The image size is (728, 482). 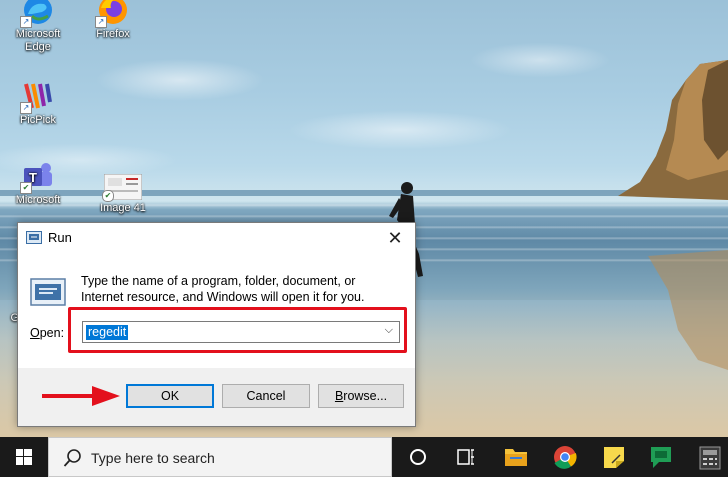 I want to click on desktop-icon-label: Microsoft, so click(x=38, y=200).